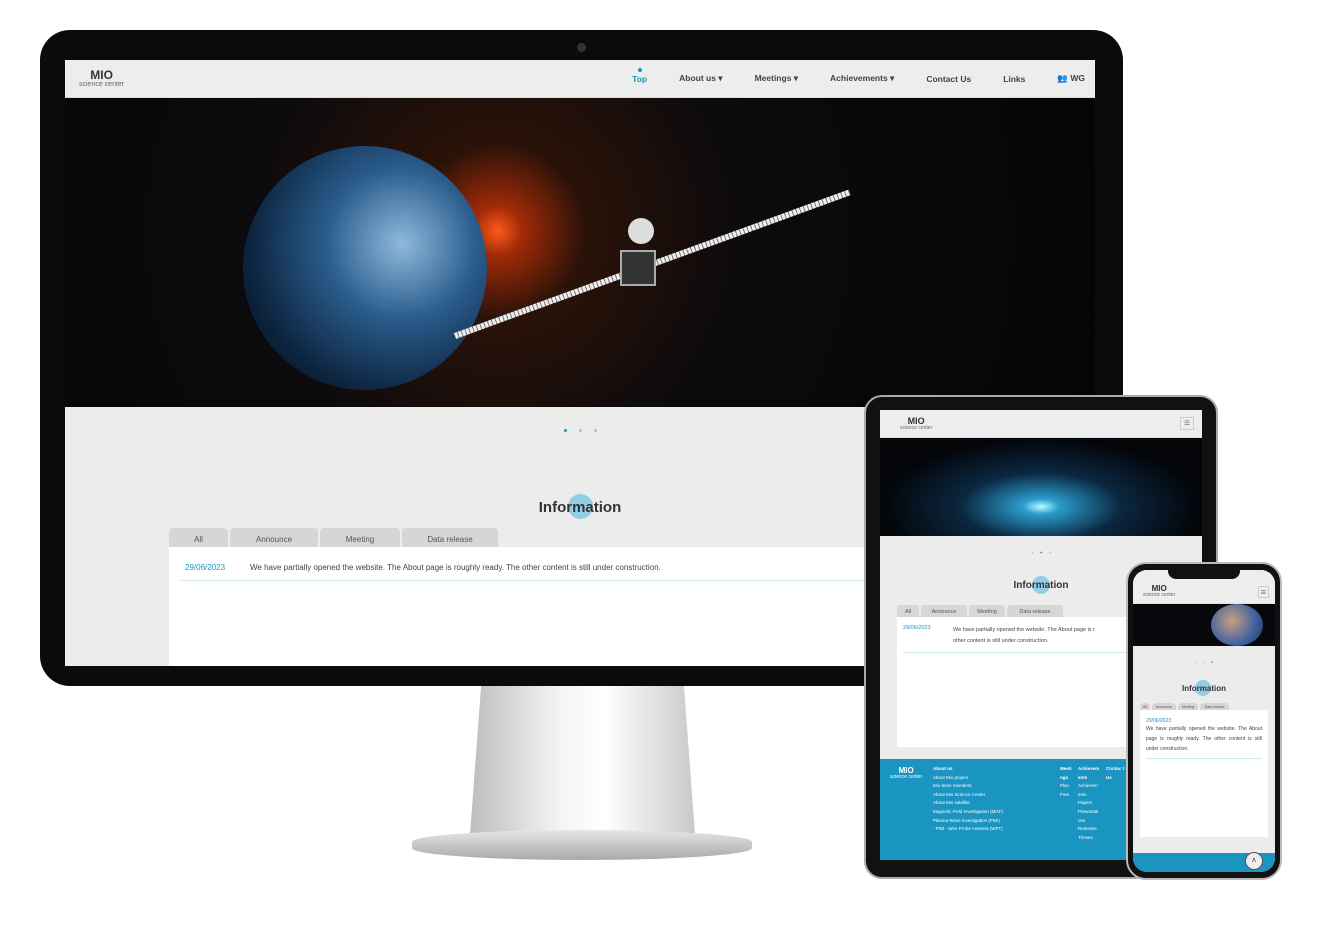 This screenshot has width=1321, height=941. I want to click on footer-link: About Mio satellite, so click(951, 802).